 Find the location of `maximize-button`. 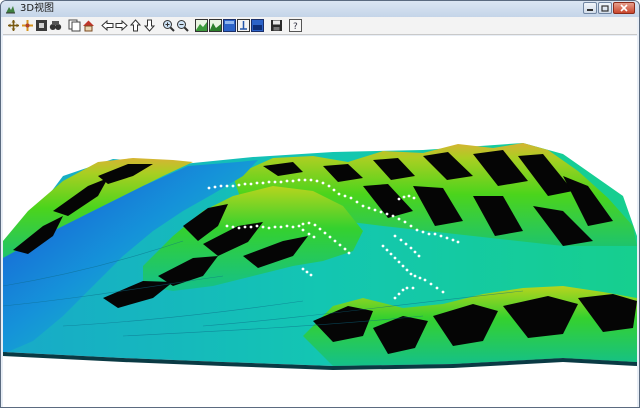

maximize-button is located at coordinates (605, 8).